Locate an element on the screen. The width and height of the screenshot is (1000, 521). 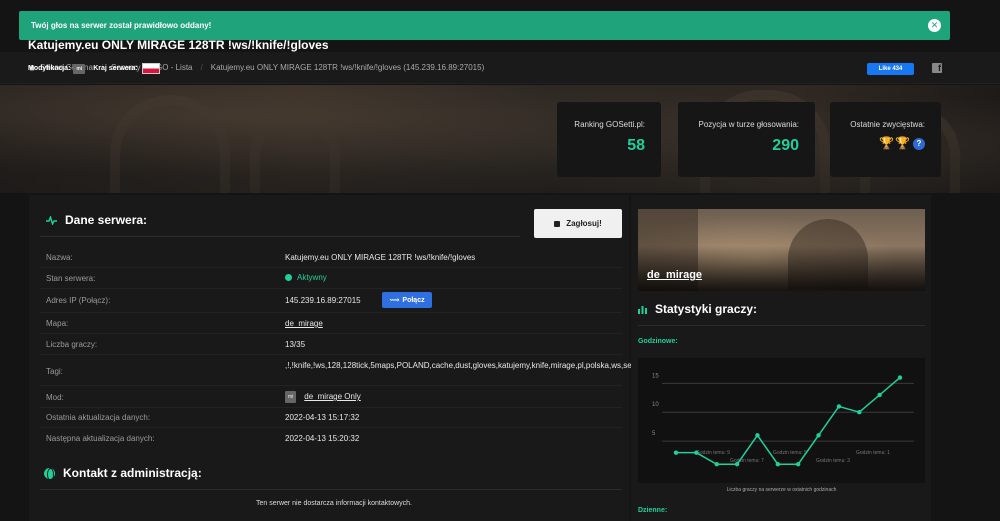
details-heading: Dane serwera: is located at coordinates (96, 220).